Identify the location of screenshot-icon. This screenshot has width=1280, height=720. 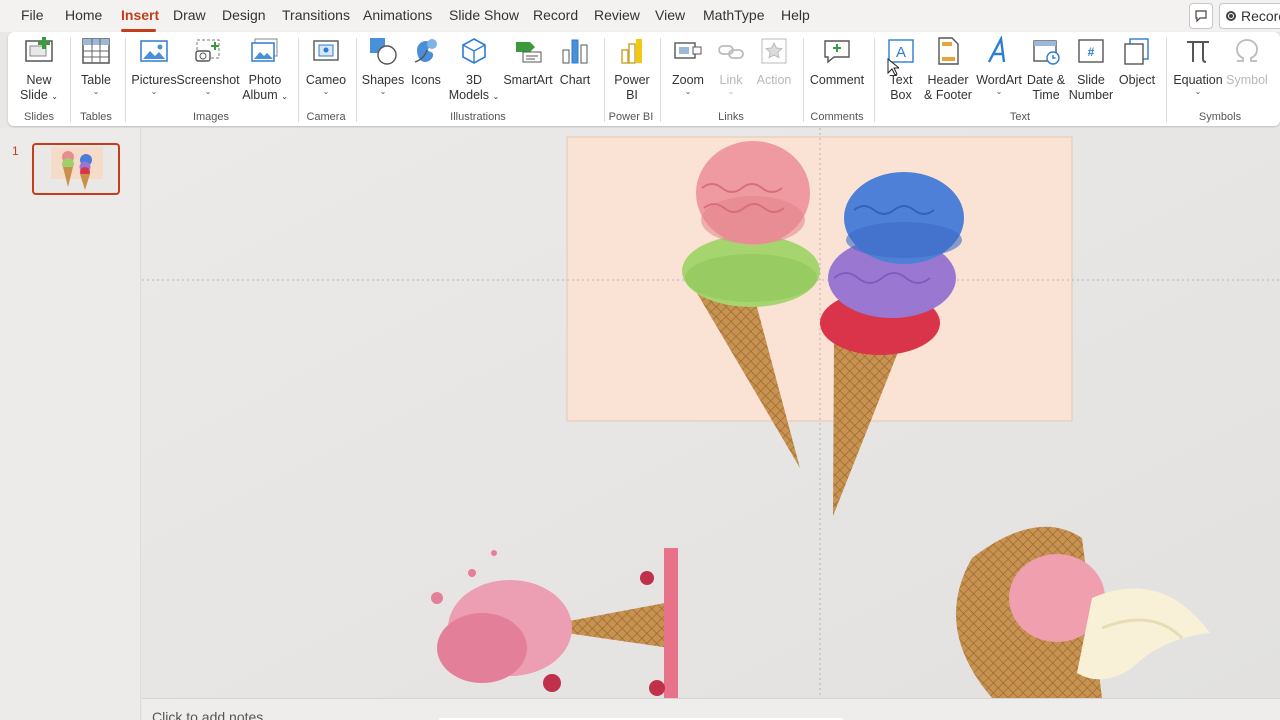
(208, 51).